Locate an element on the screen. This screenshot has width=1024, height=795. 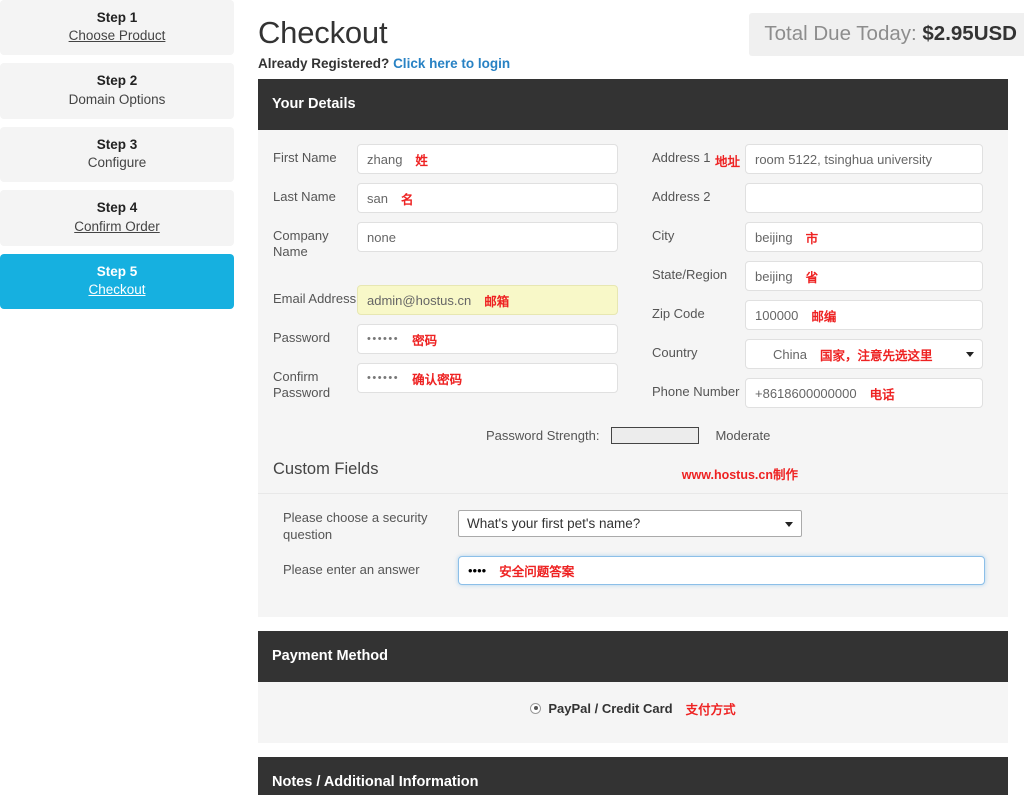
custom-field-security-answer: Please enter an answer •••• 安全问题答案 is located at coordinates (633, 570).